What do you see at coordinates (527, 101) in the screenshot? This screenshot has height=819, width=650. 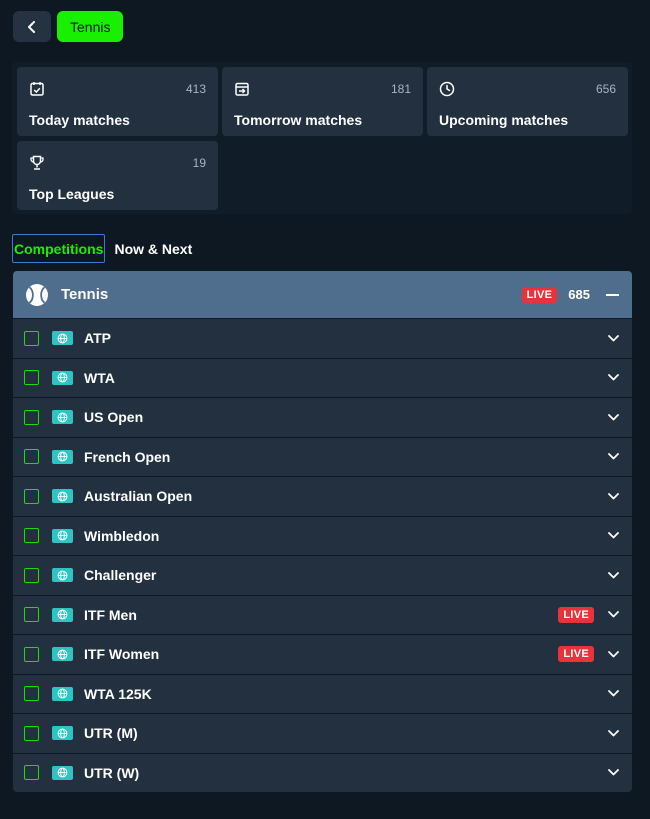 I see `upcoming-matches-card: 656 Upcoming matches` at bounding box center [527, 101].